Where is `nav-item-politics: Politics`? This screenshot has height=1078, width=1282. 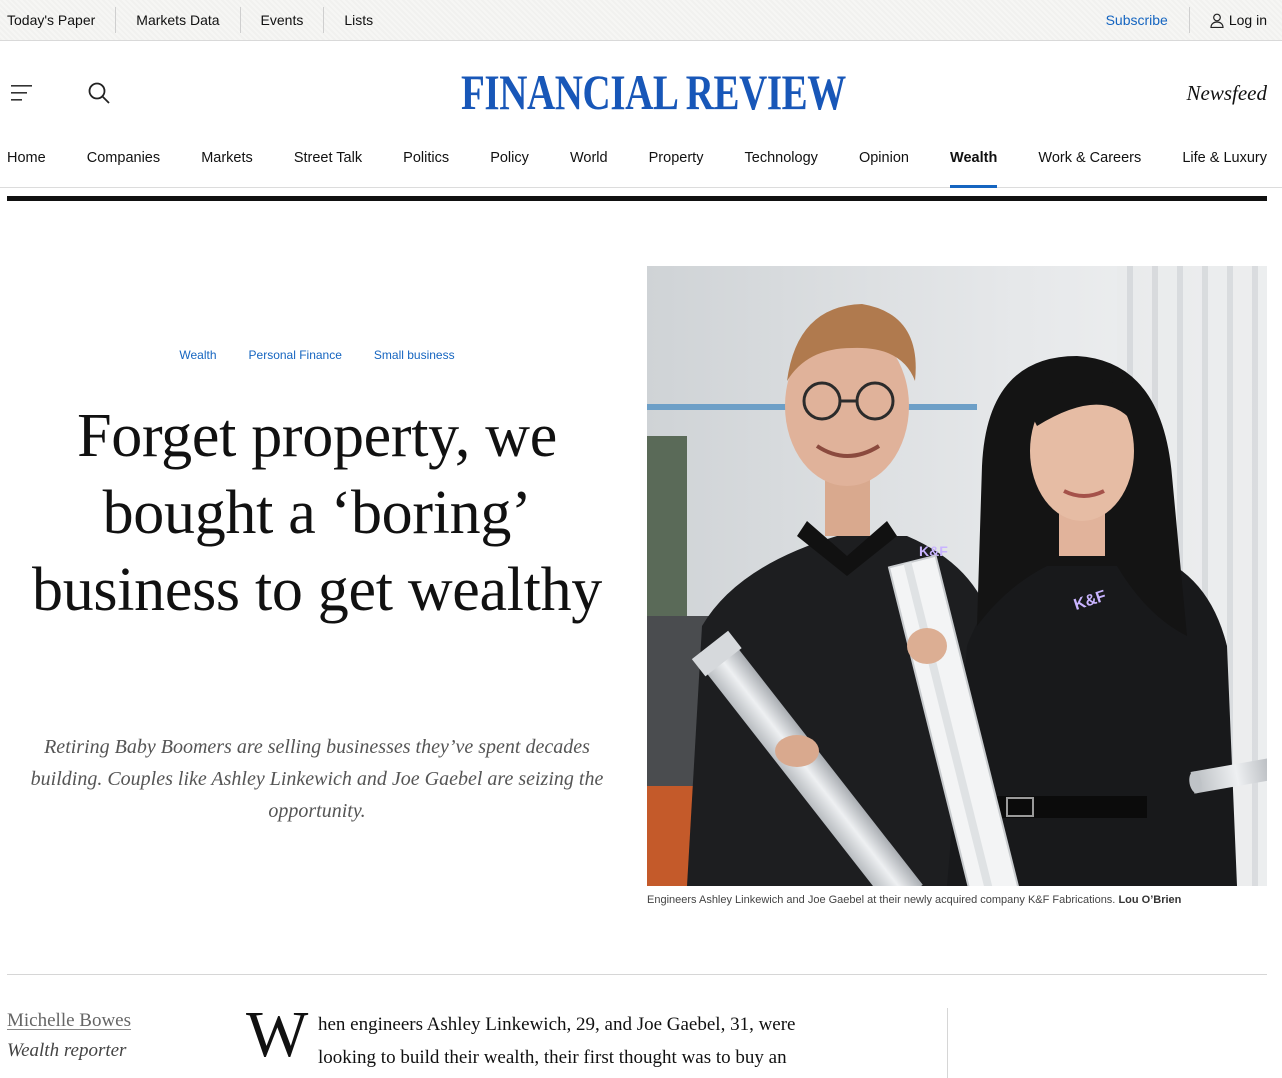
nav-item-politics: Politics is located at coordinates (426, 166).